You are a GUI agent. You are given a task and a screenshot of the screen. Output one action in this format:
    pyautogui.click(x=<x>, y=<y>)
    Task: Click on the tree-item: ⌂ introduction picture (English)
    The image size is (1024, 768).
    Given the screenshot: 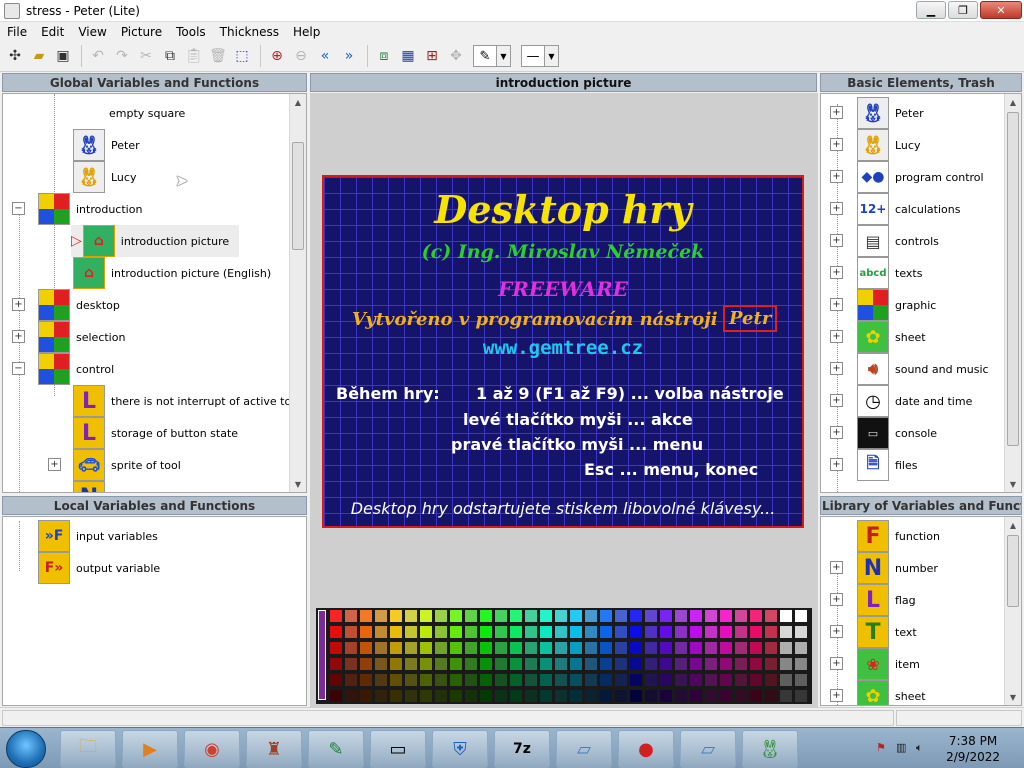 What is the action you would take?
    pyautogui.click(x=172, y=273)
    